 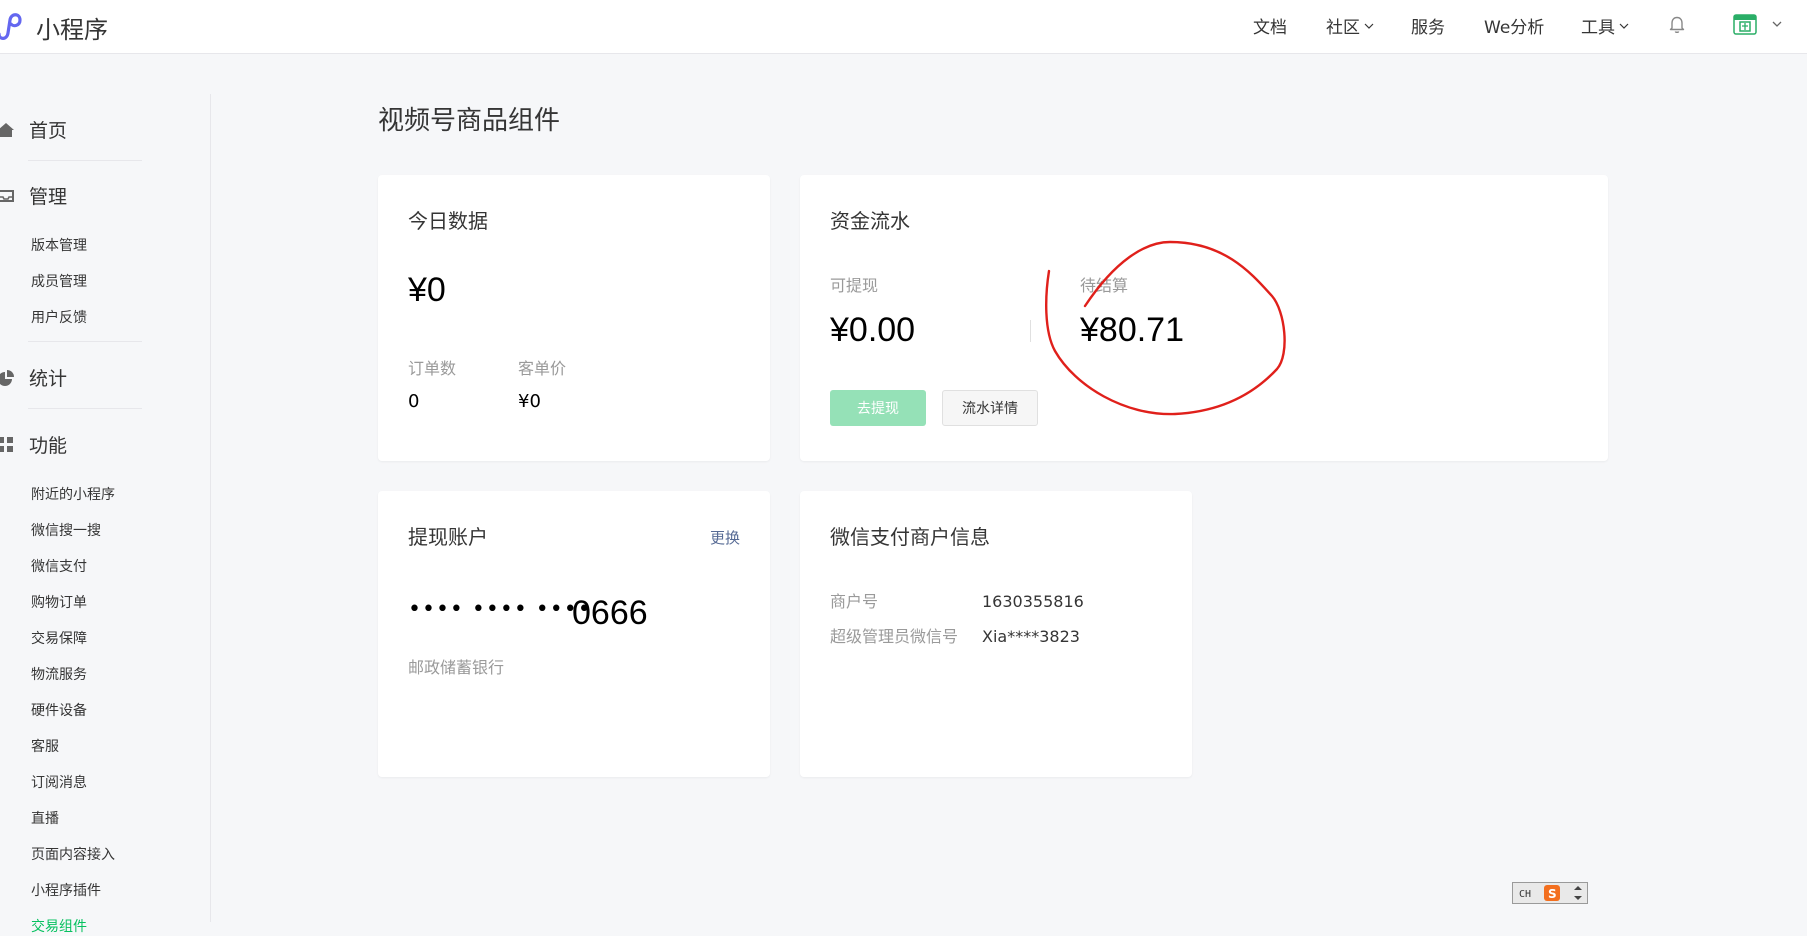 What do you see at coordinates (432, 368) in the screenshot?
I see `orders-label: 订单数` at bounding box center [432, 368].